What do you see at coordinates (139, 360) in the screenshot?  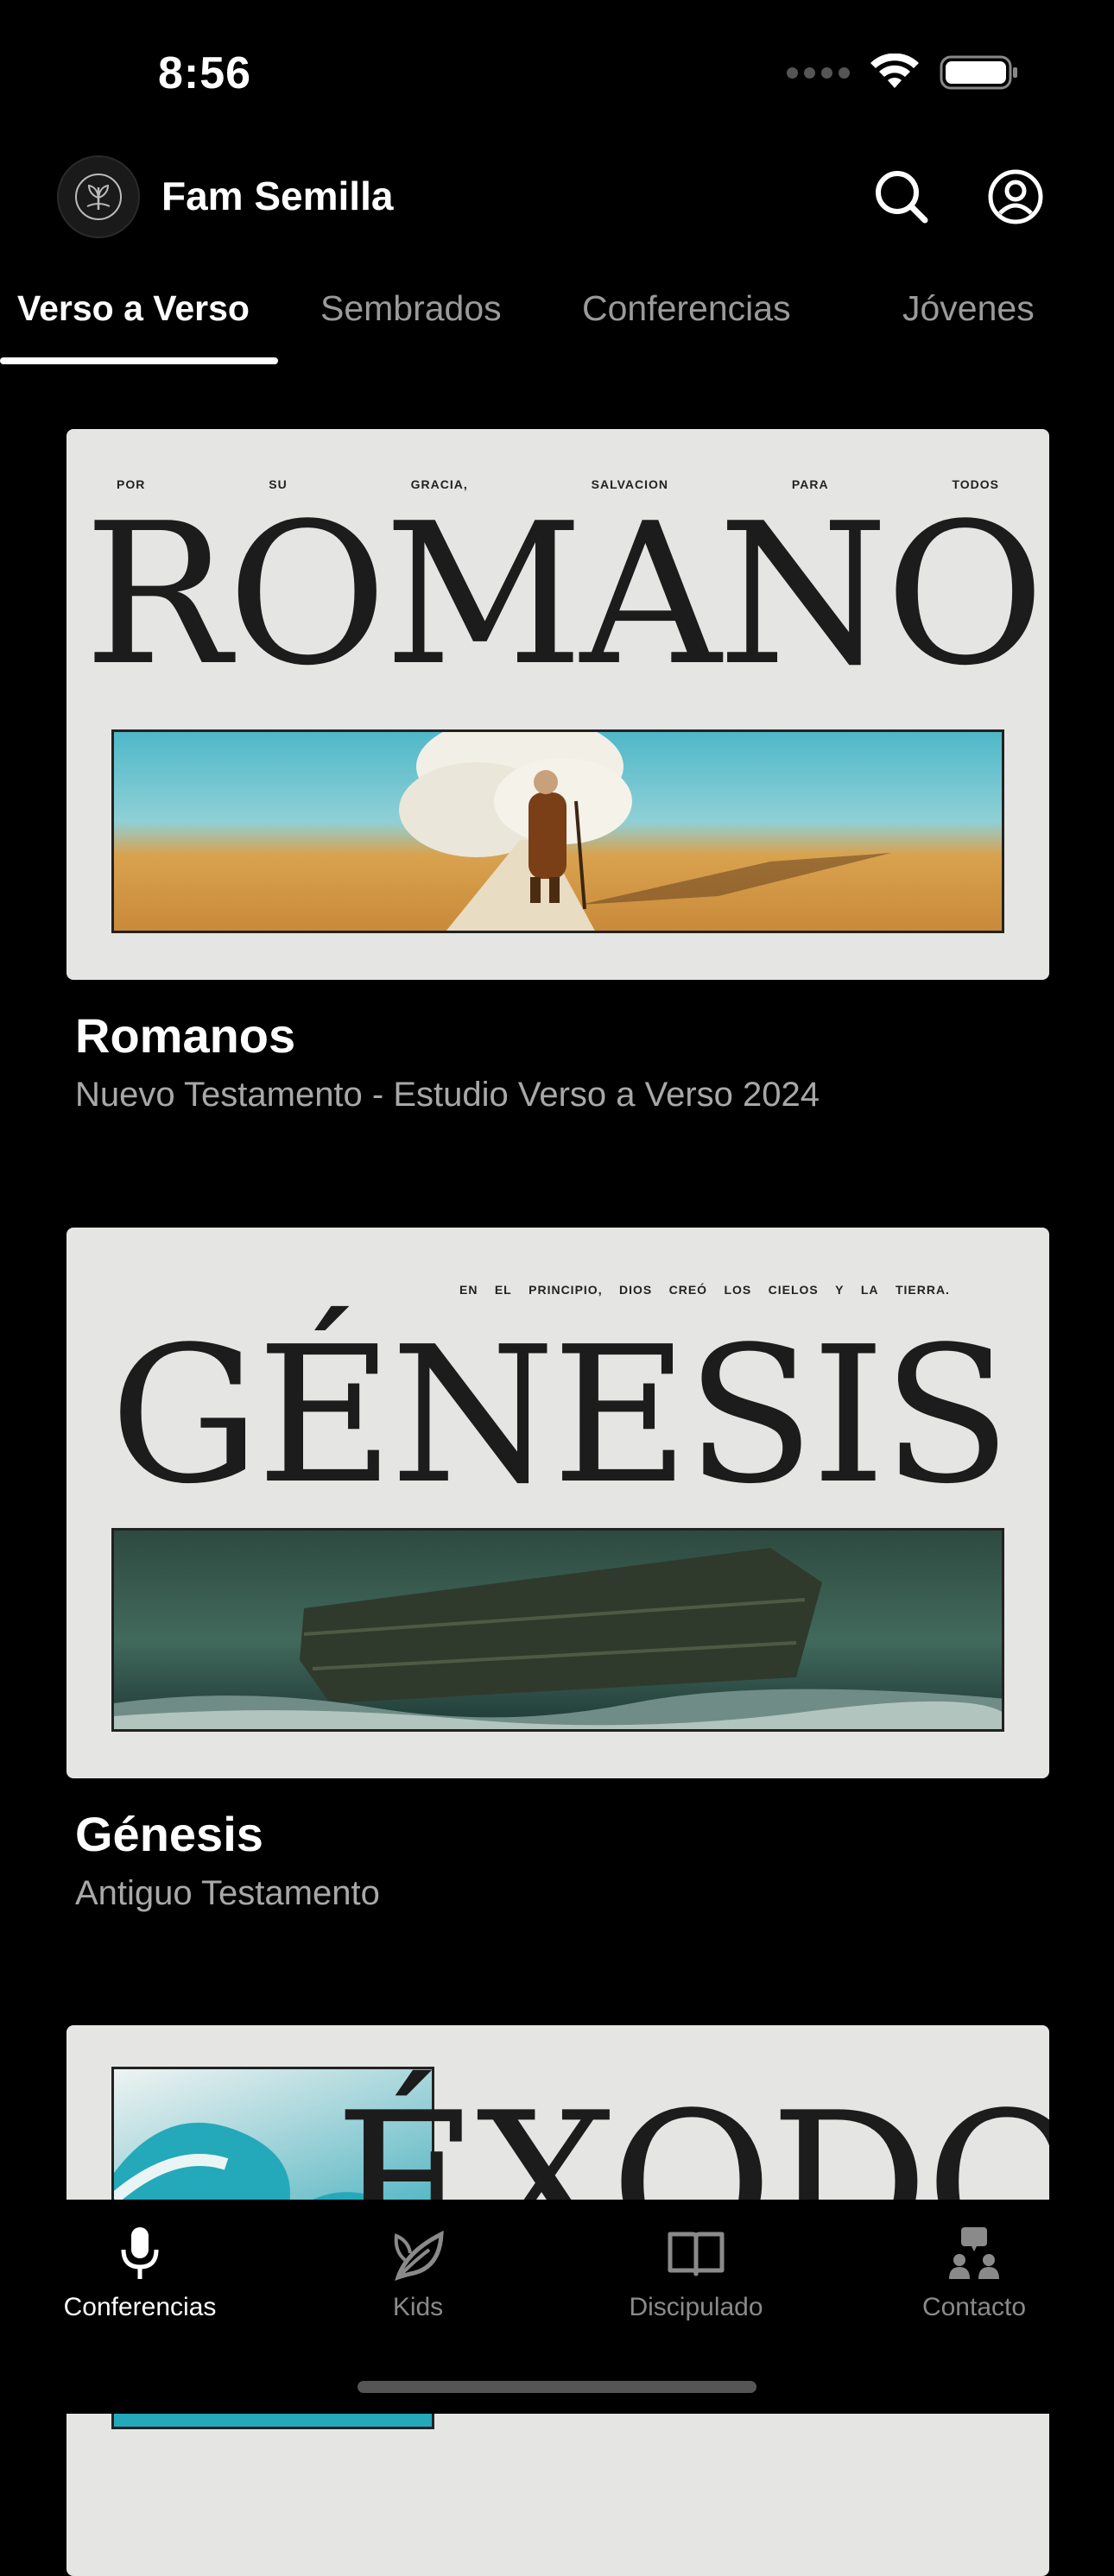 I see `active-tab-indicator` at bounding box center [139, 360].